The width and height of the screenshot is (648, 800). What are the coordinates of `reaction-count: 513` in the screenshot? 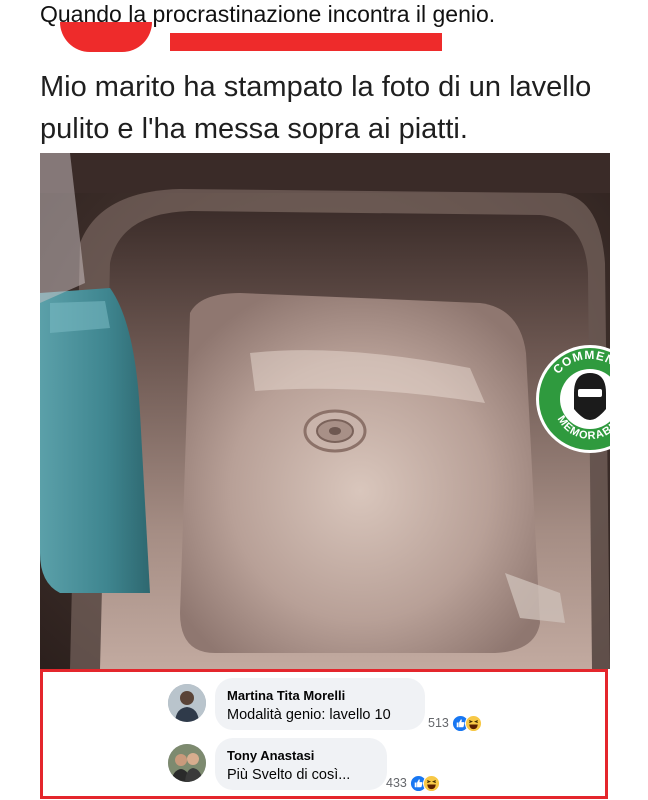 It's located at (438, 723).